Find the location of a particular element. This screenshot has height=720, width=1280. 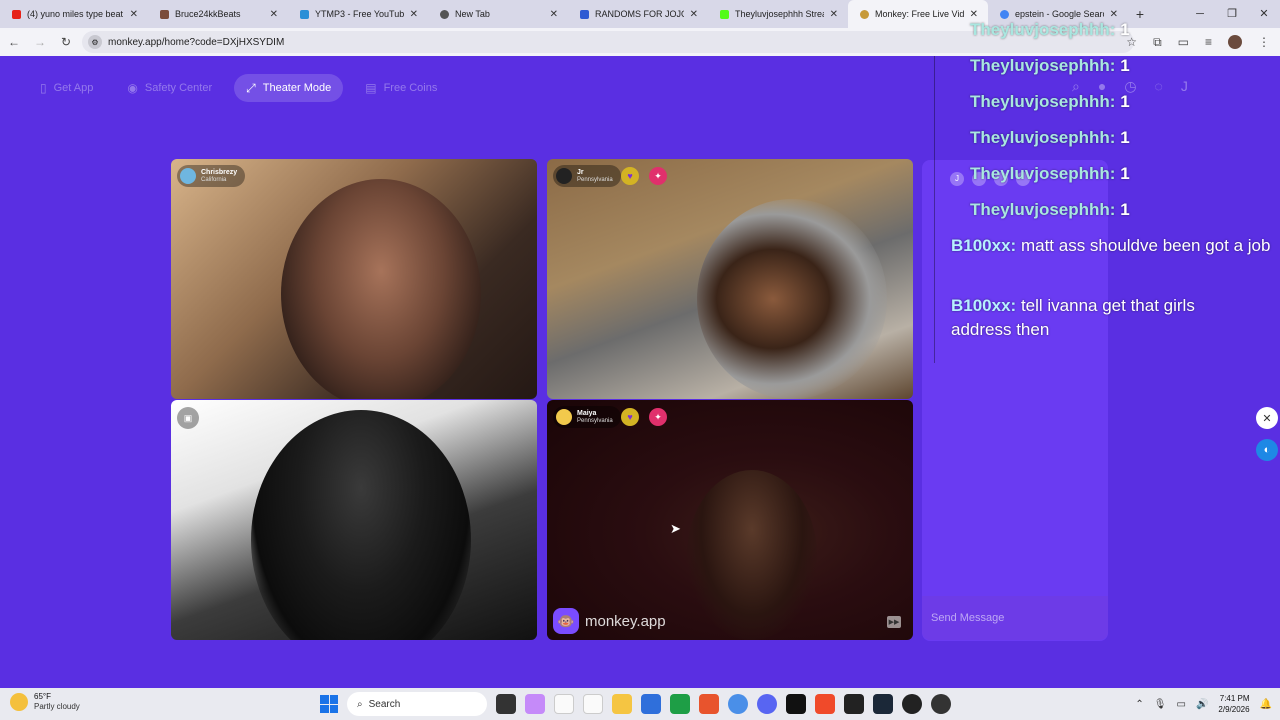

overlay-divider is located at coordinates (934, 209).